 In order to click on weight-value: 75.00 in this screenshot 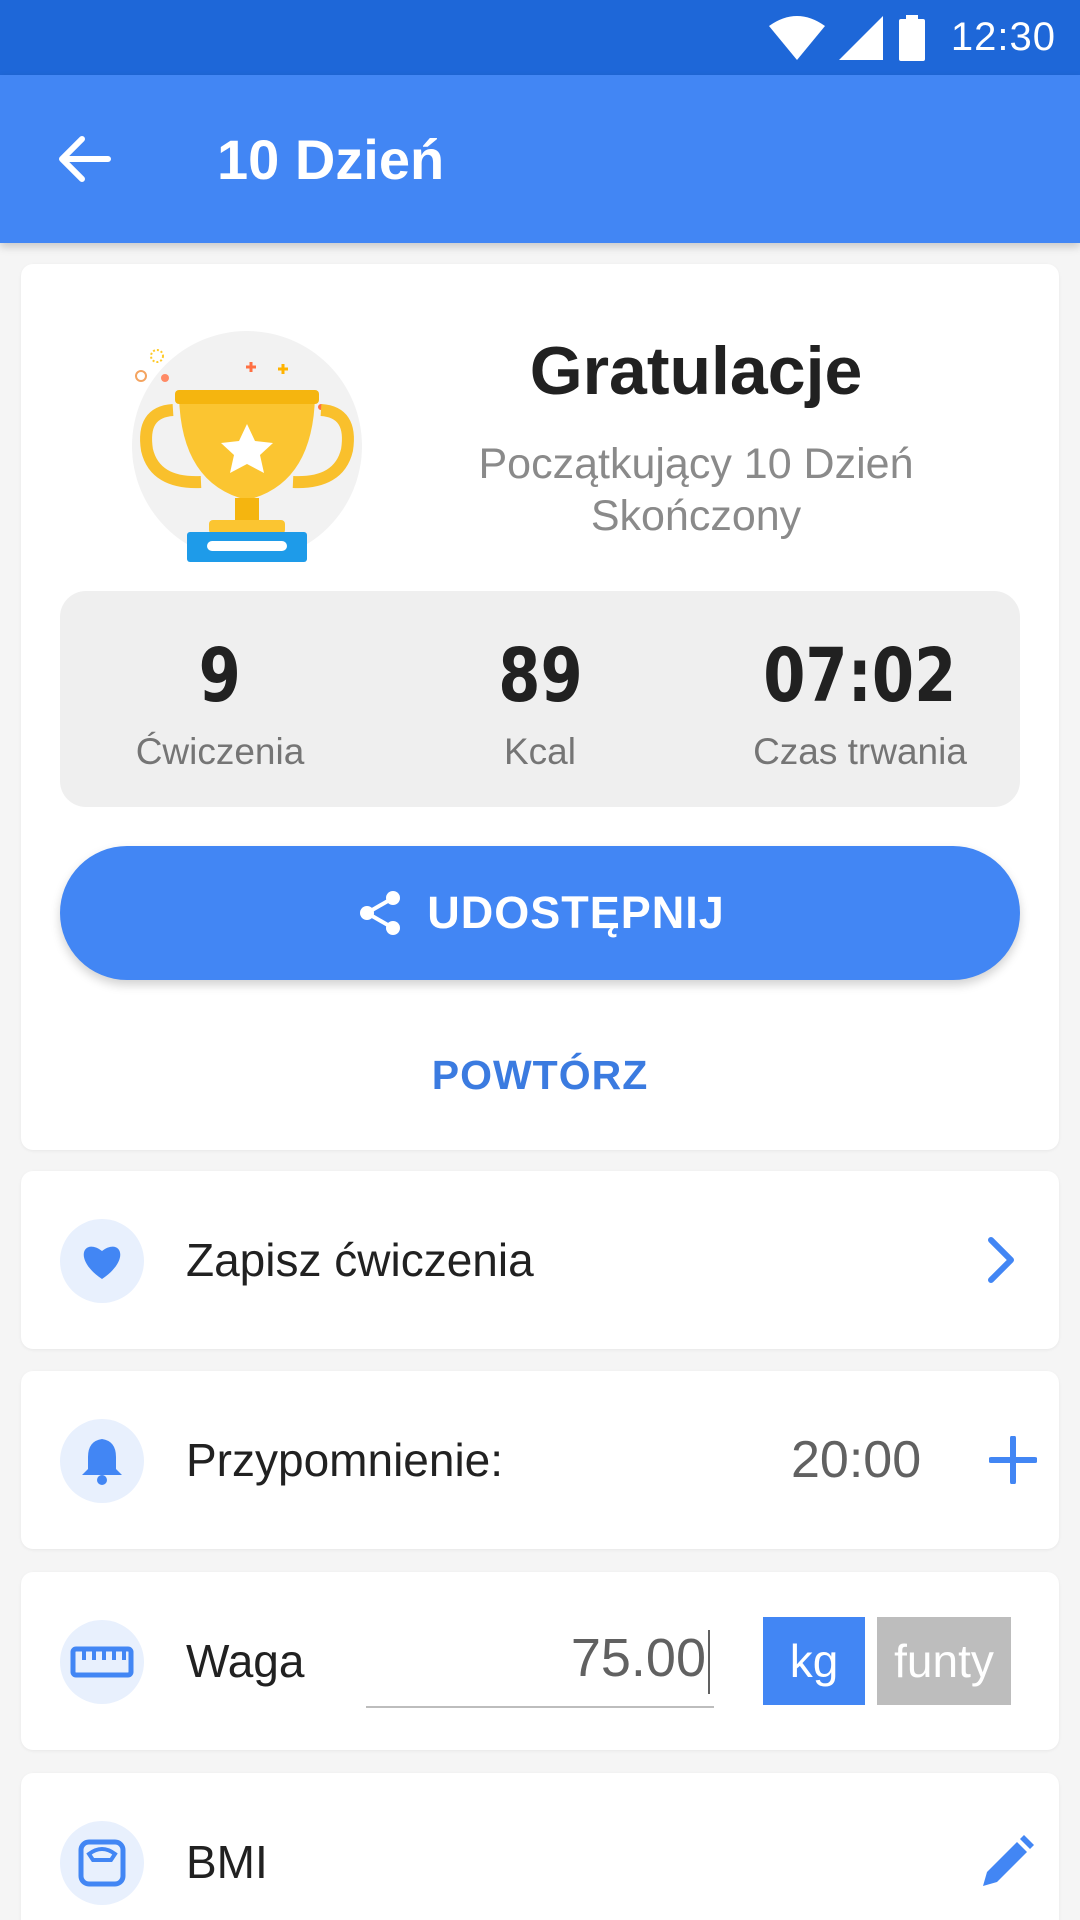, I will do `click(638, 1658)`.